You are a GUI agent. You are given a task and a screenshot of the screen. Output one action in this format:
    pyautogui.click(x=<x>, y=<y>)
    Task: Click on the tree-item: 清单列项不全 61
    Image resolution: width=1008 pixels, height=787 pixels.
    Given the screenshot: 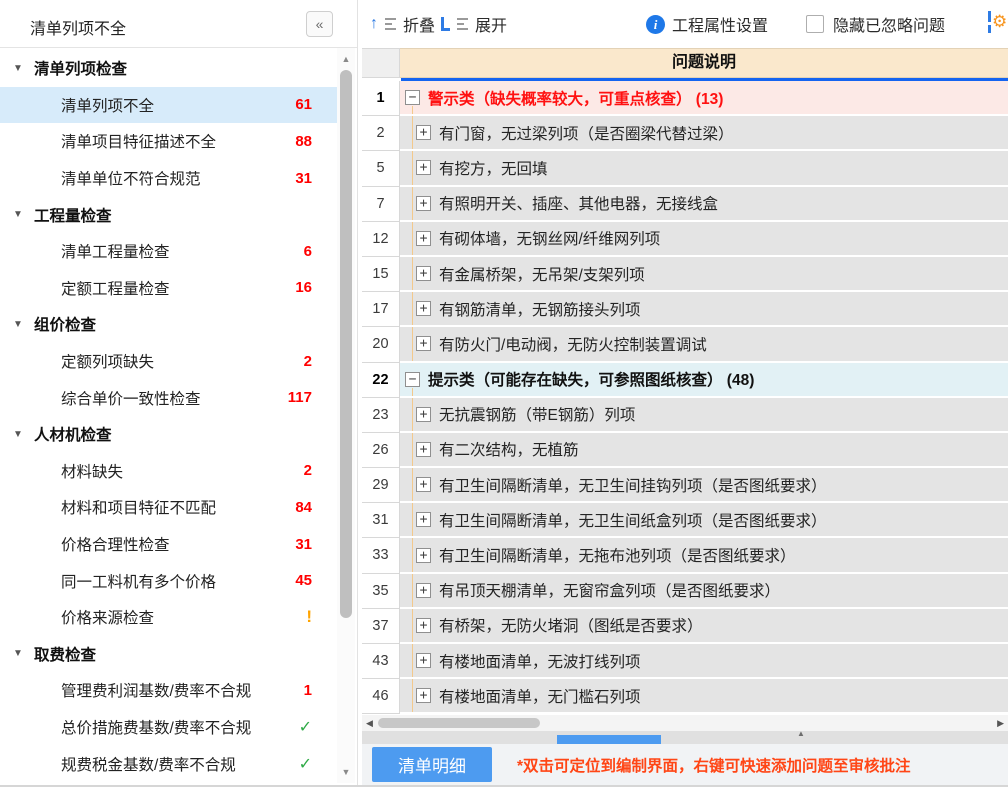 What is the action you would take?
    pyautogui.click(x=169, y=105)
    